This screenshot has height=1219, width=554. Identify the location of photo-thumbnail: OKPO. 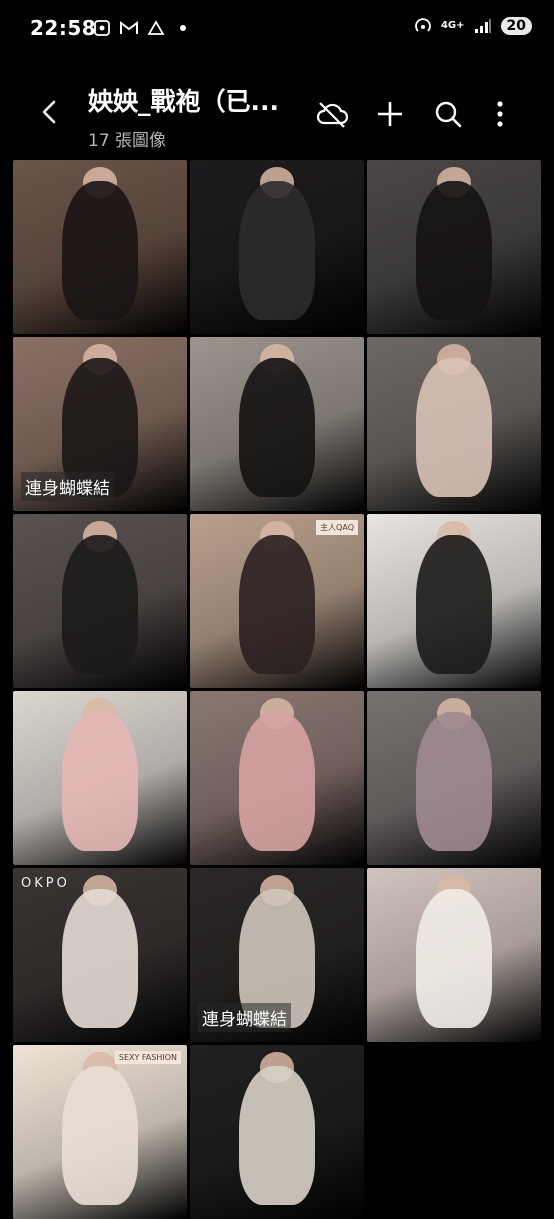
(100, 955).